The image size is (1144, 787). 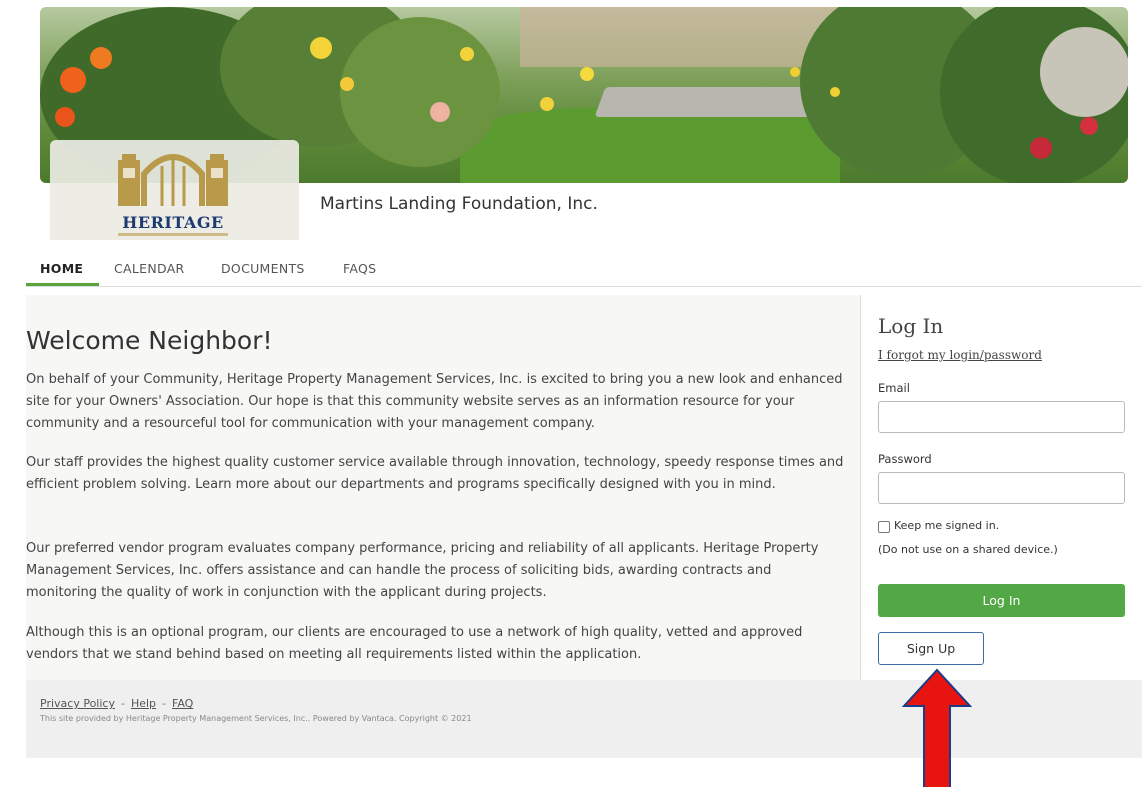 What do you see at coordinates (937, 727) in the screenshot?
I see `red-arrow-icon` at bounding box center [937, 727].